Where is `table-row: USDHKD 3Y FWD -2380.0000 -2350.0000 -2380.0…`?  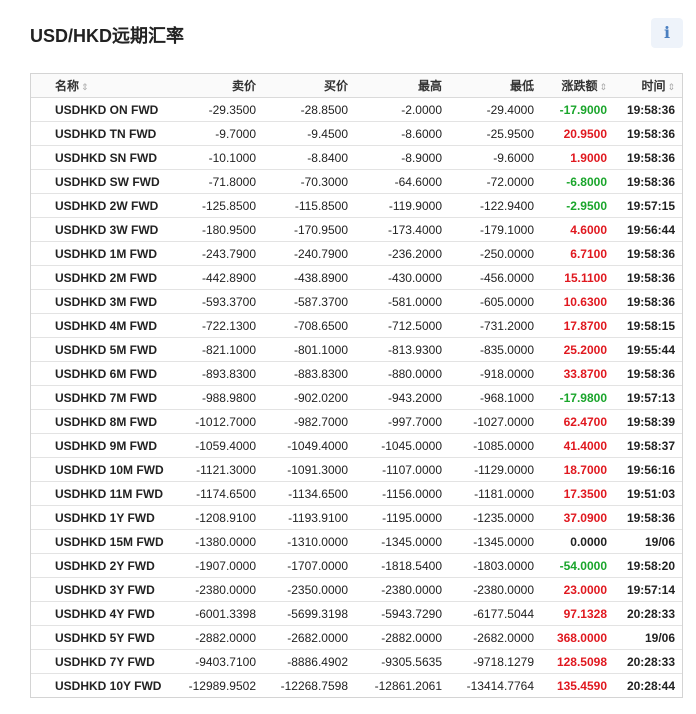 table-row: USDHKD 3Y FWD -2380.0000 -2350.0000 -2380.0… is located at coordinates (356, 589).